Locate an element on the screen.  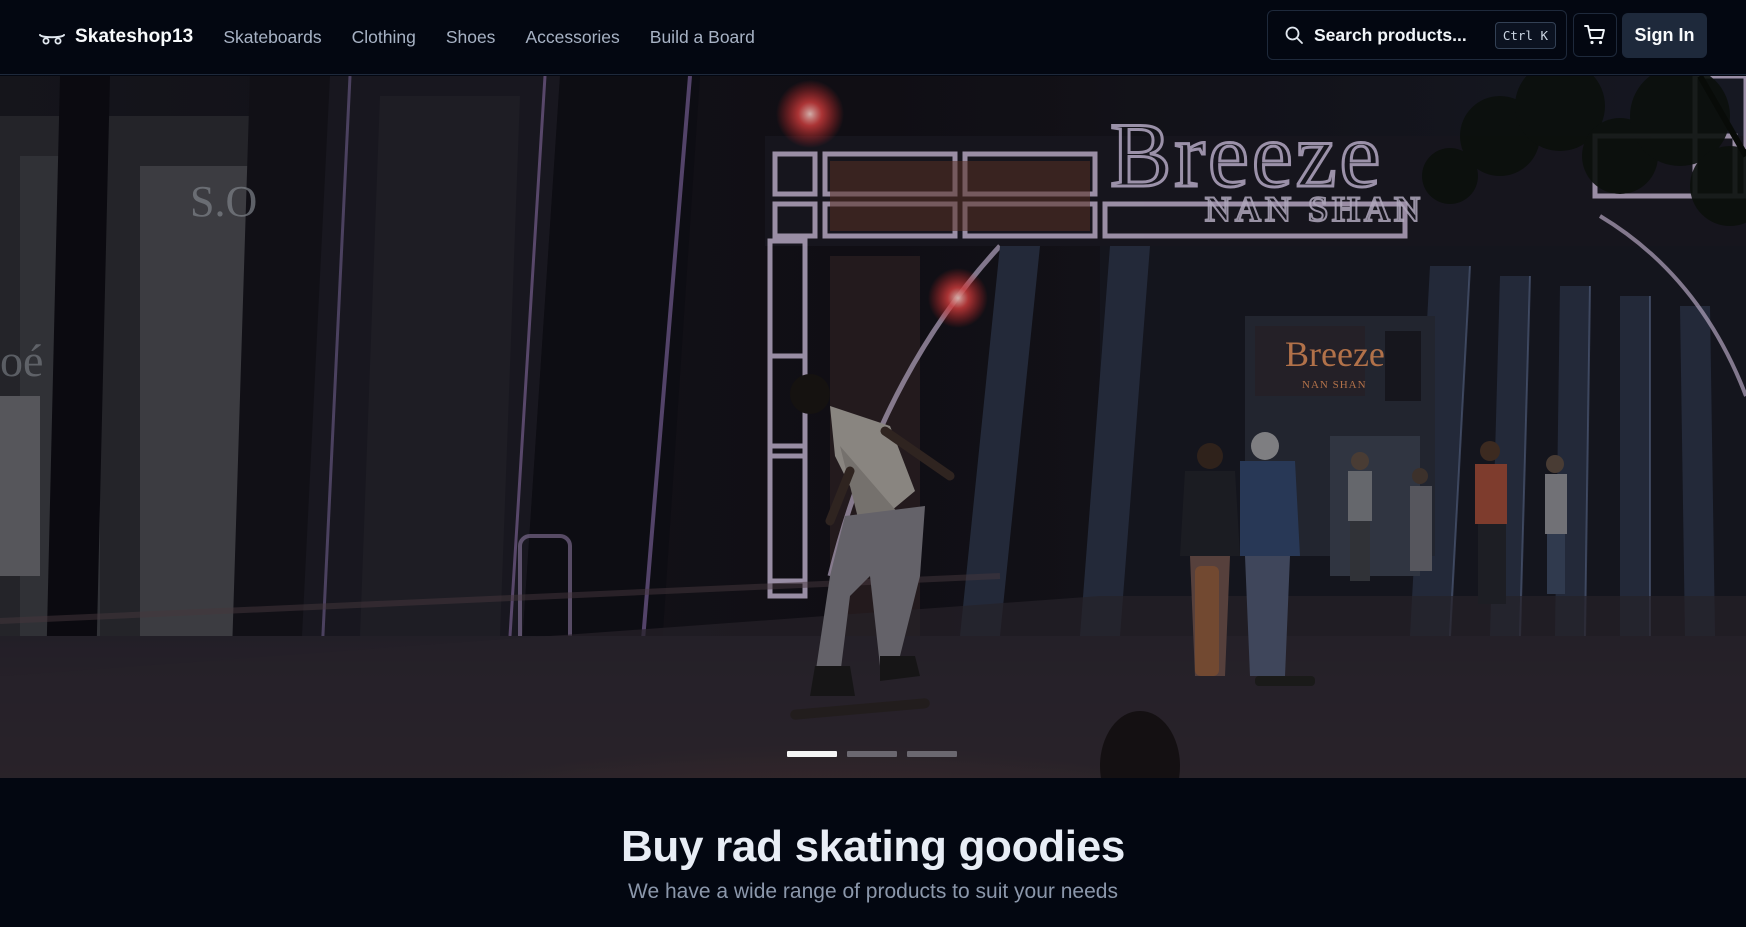
carousel-indicators is located at coordinates (872, 754).